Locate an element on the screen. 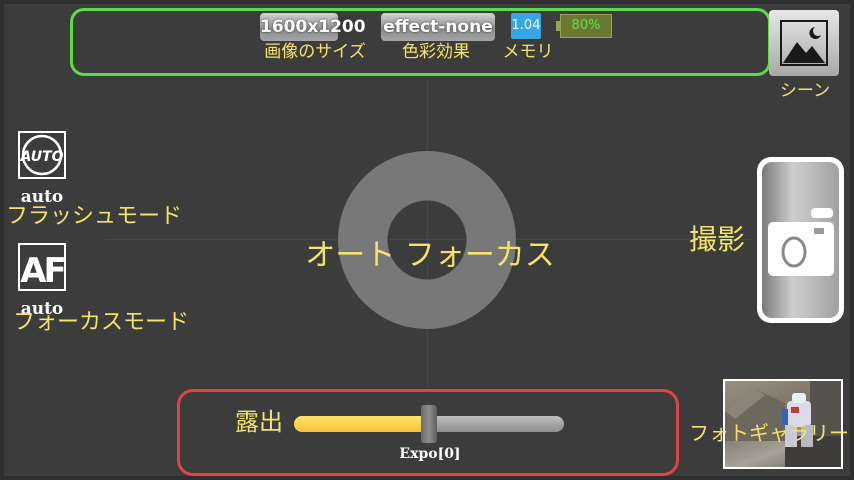  battery-level: 80% is located at coordinates (586, 25).